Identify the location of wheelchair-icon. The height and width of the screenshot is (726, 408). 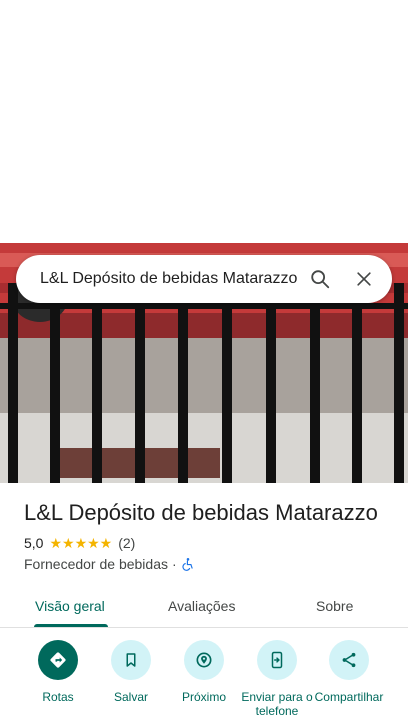
(187, 564).